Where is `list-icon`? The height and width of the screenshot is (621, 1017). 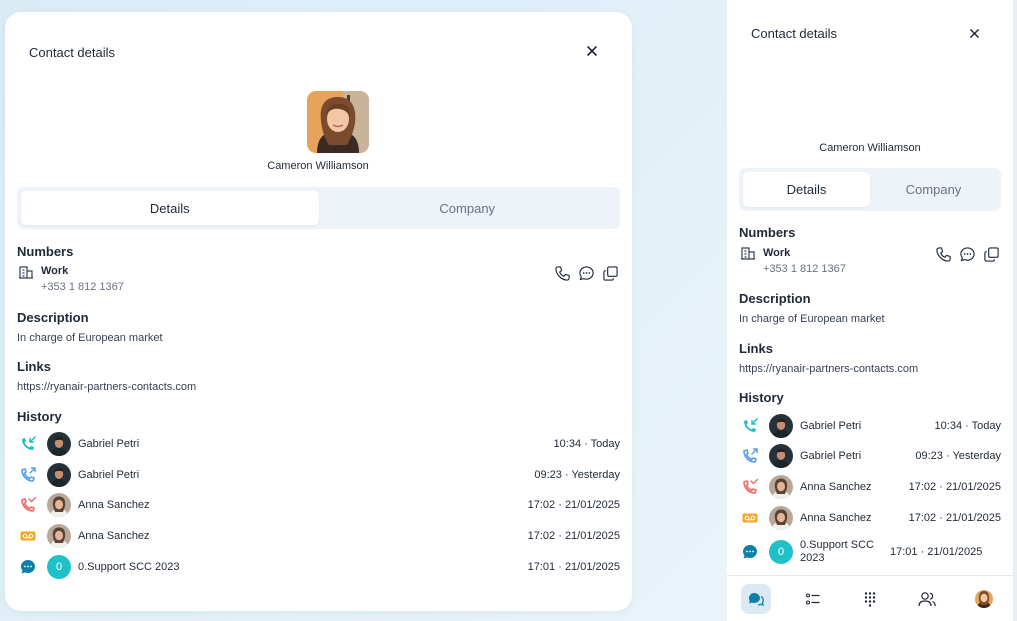
list-icon is located at coordinates (812, 598).